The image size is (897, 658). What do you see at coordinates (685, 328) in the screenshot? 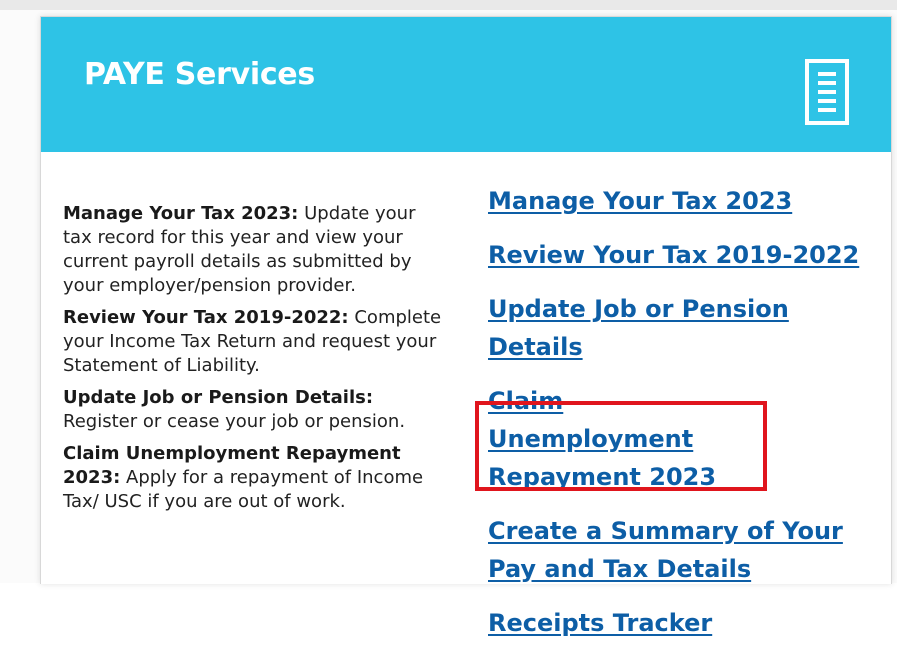
I see `link-update-job-or-pension: Update Job or Pension Details` at bounding box center [685, 328].